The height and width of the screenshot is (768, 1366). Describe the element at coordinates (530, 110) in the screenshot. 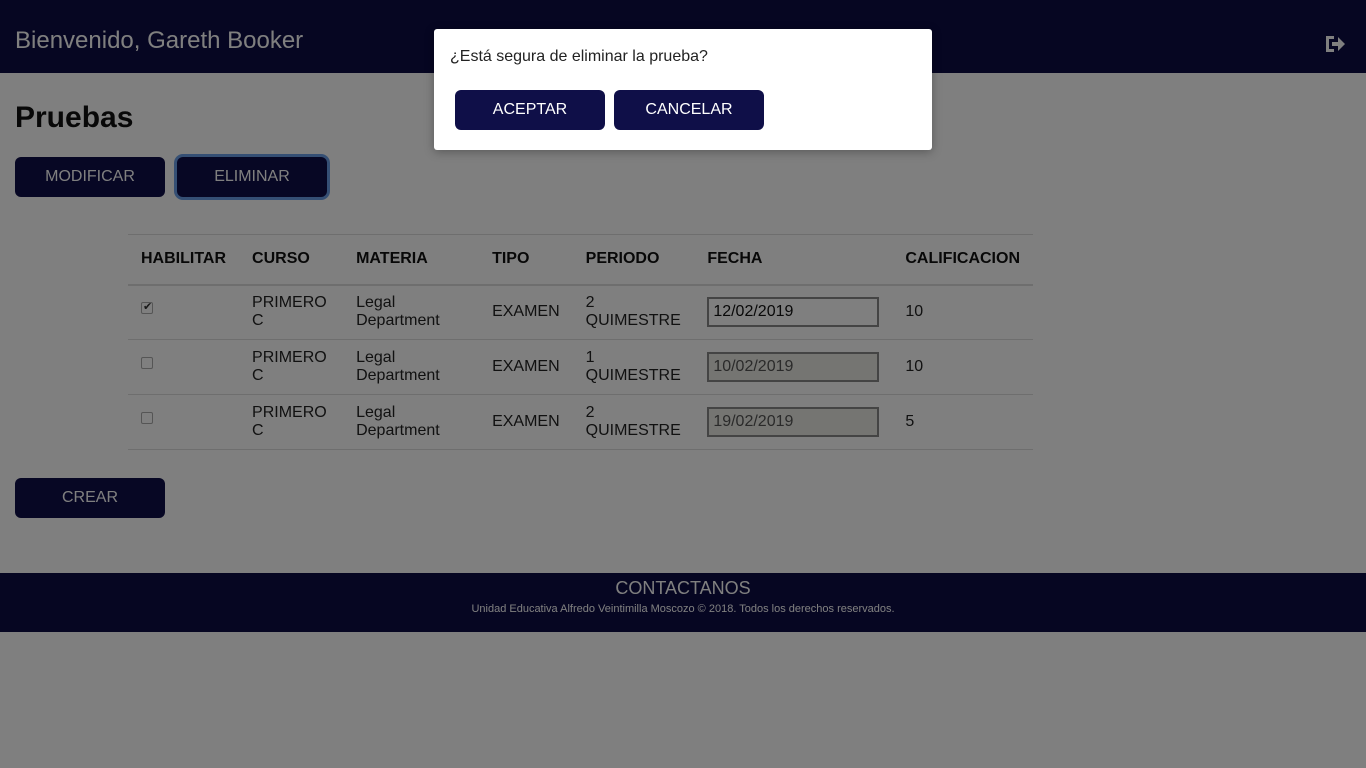

I see `accept-button: ACEPTAR` at that location.